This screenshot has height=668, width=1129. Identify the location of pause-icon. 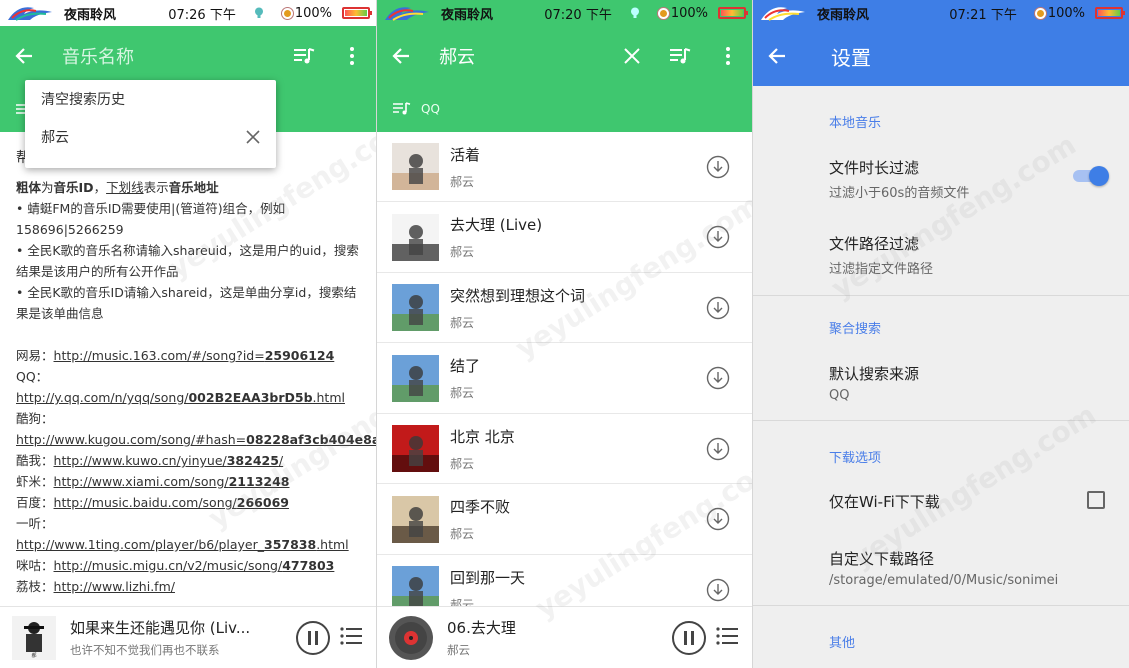
(689, 637).